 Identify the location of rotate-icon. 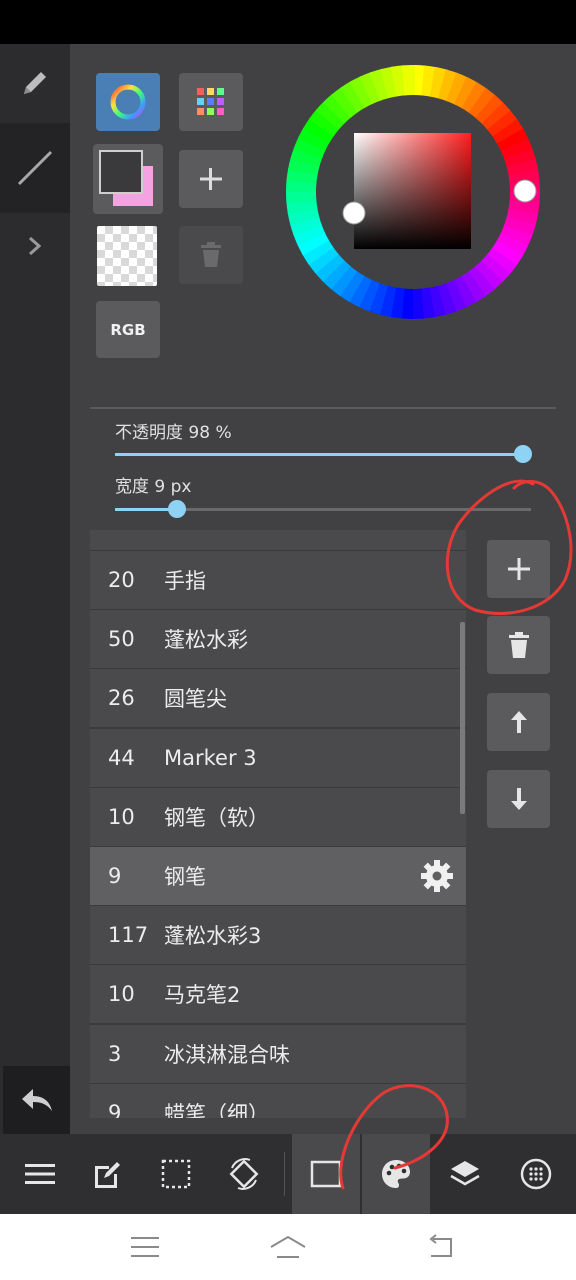
(244, 1174).